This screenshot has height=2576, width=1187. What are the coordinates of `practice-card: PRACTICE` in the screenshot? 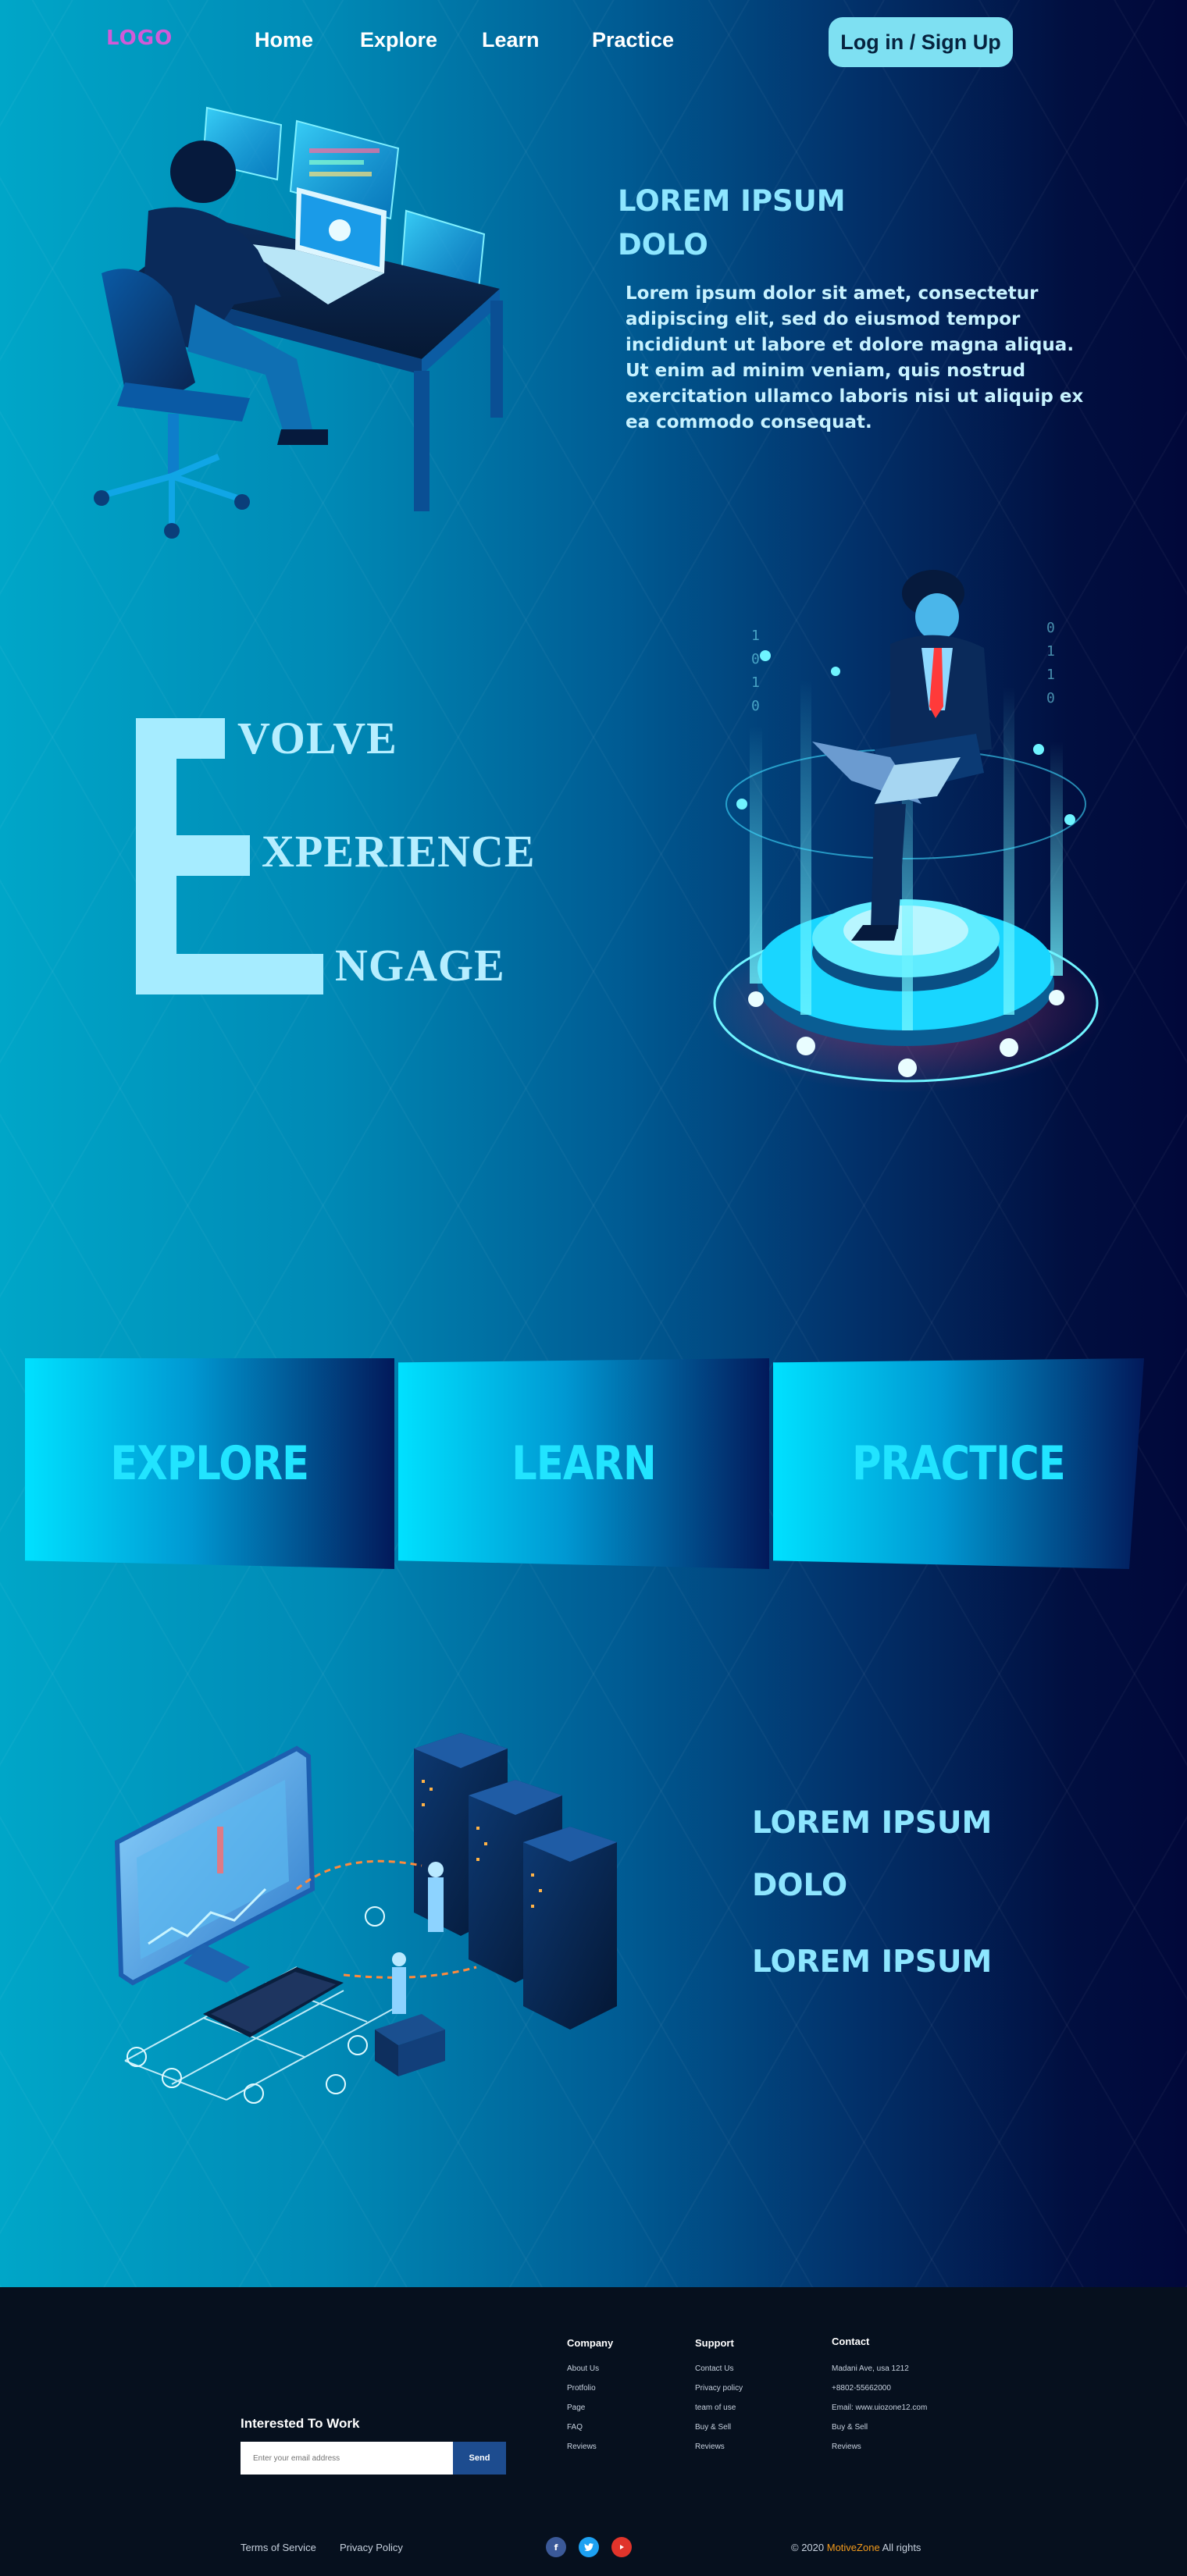 It's located at (958, 1463).